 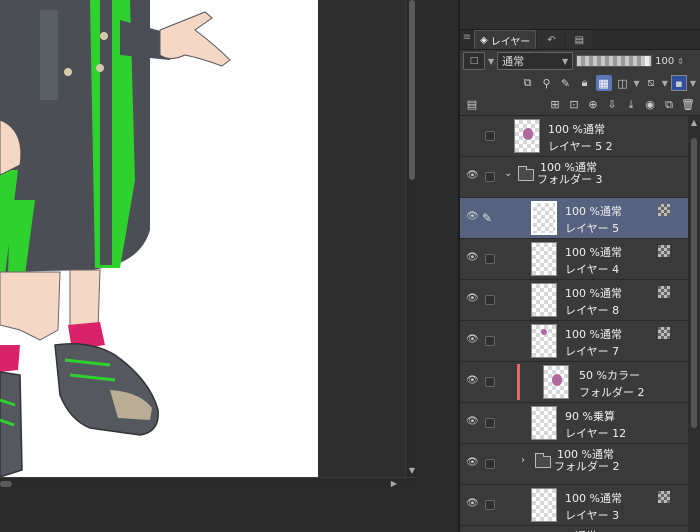 I want to click on tab-auto-action: ▤, so click(x=579, y=39).